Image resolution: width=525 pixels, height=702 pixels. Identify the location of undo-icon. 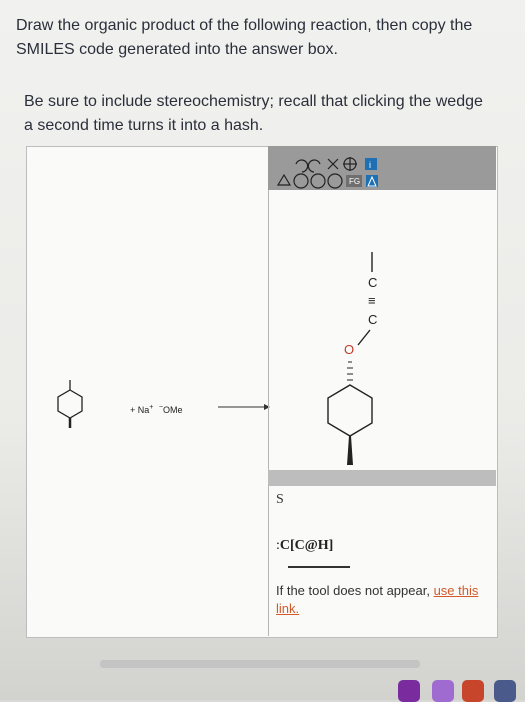
(302, 166).